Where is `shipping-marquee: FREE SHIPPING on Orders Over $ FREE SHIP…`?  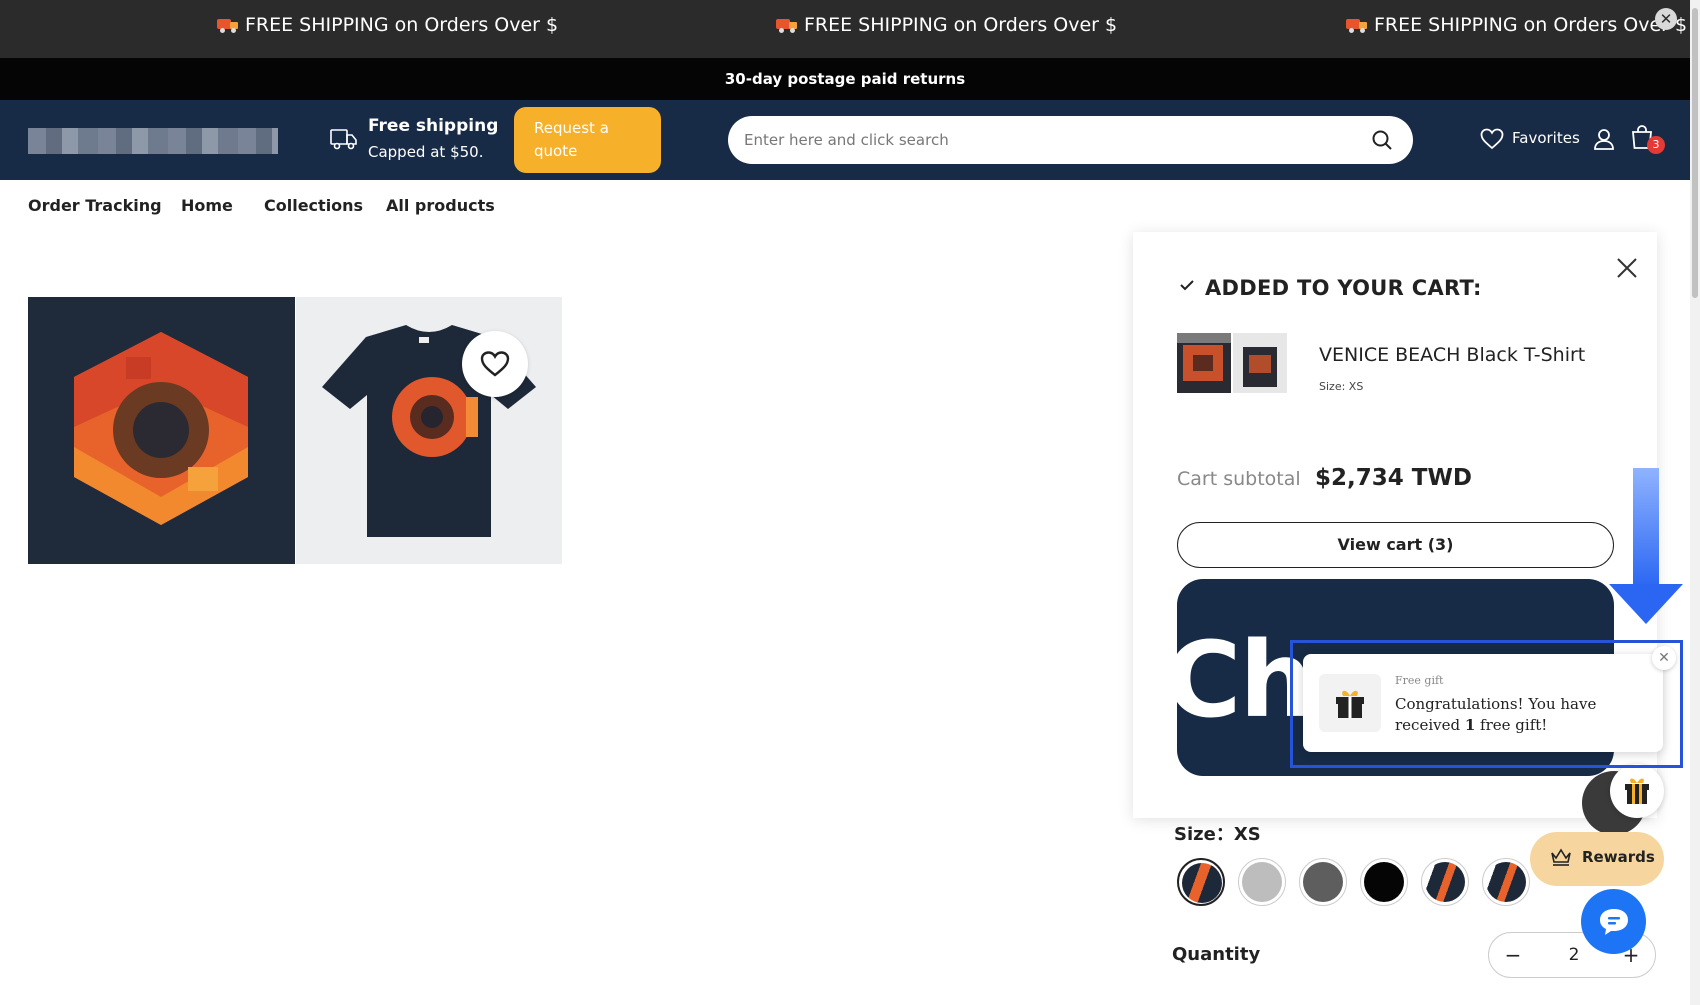
shipping-marquee: FREE SHIPPING on Orders Over $ FREE SHIP… is located at coordinates (845, 29).